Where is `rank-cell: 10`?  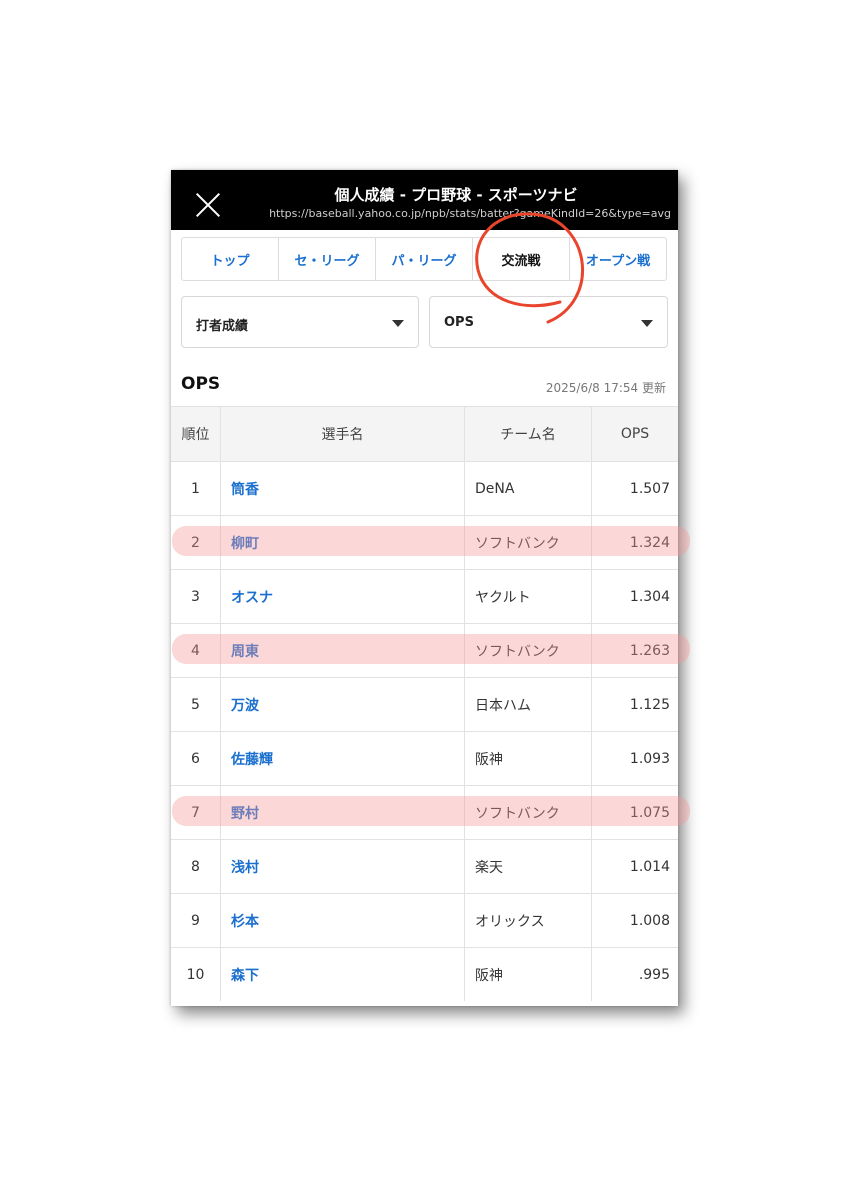 rank-cell: 10 is located at coordinates (196, 974).